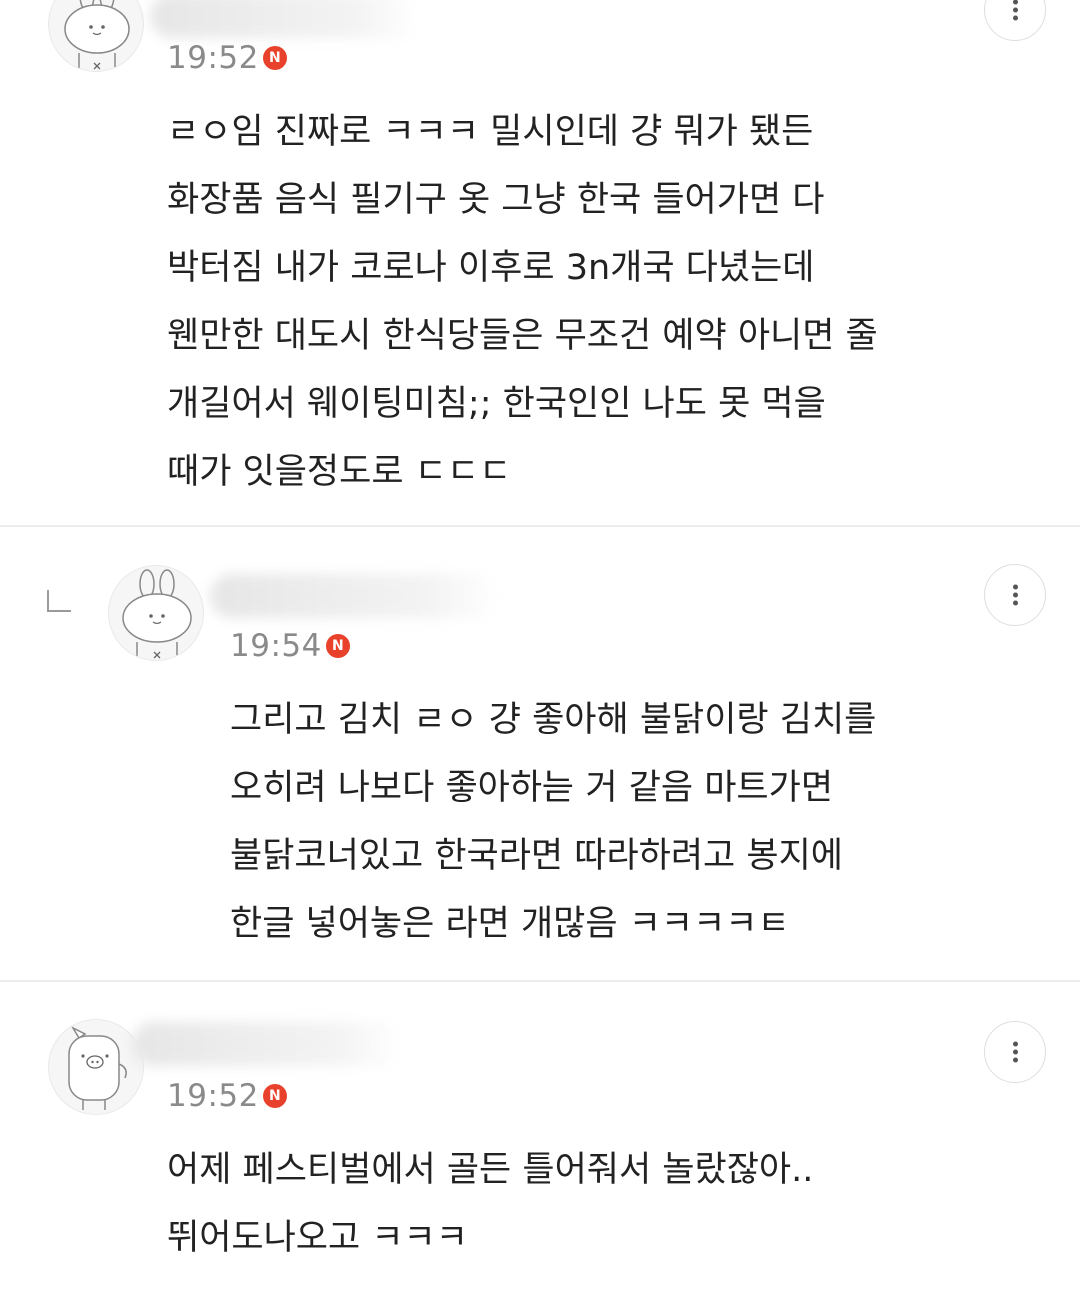  What do you see at coordinates (522, 336) in the screenshot?
I see `comment-line: 웬만한 대도시 한식당들은 무조건 예약 아니면 줄` at bounding box center [522, 336].